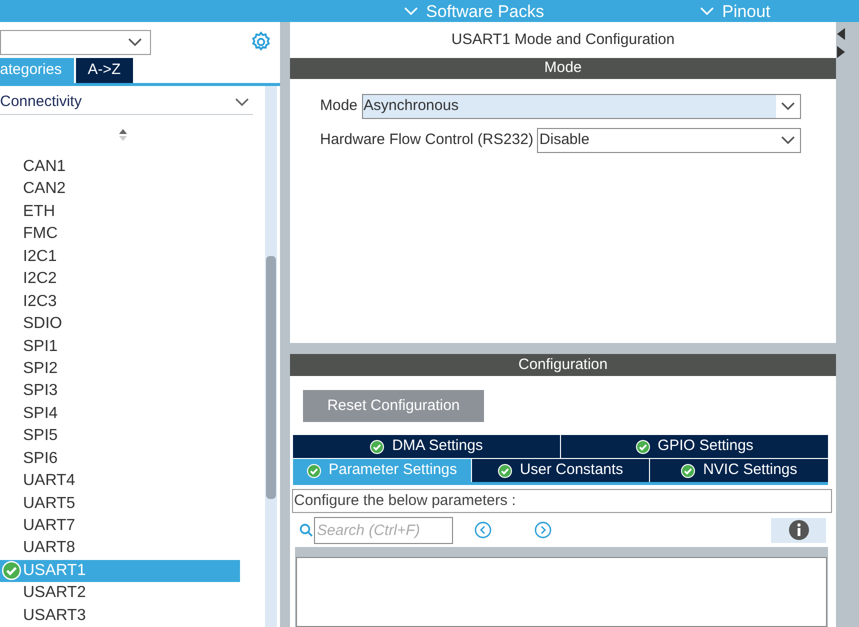 Image resolution: width=859 pixels, height=627 pixels. What do you see at coordinates (563, 40) in the screenshot?
I see `panel-title: USART1 Mode and Configuration` at bounding box center [563, 40].